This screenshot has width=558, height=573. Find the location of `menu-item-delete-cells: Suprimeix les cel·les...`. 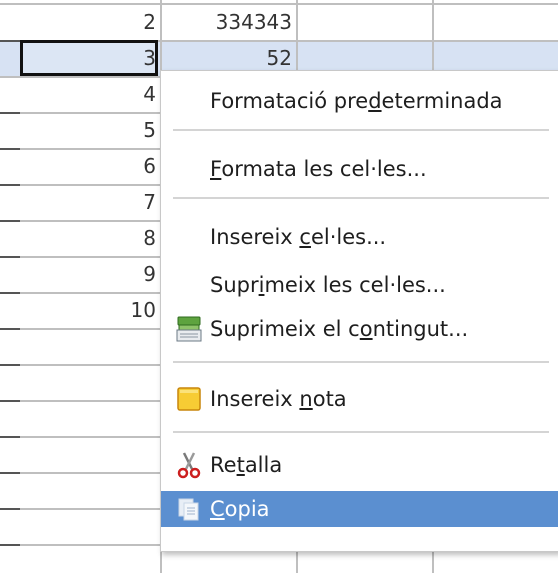

menu-item-delete-cells: Suprimeix les cel·les... is located at coordinates (359, 285).